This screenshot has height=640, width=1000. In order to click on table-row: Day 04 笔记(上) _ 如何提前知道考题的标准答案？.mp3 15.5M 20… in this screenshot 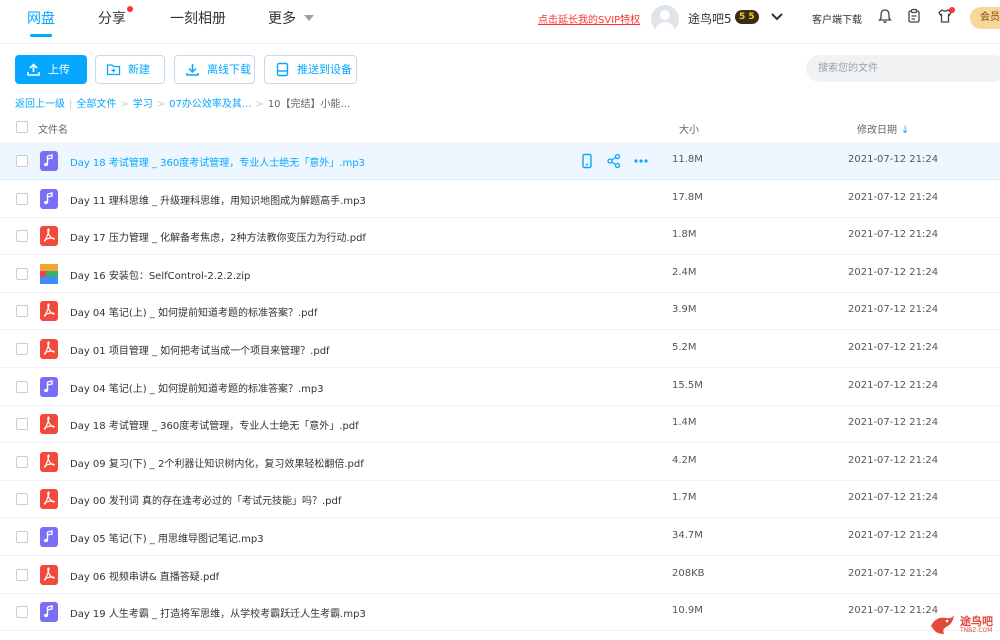, I will do `click(500, 387)`.